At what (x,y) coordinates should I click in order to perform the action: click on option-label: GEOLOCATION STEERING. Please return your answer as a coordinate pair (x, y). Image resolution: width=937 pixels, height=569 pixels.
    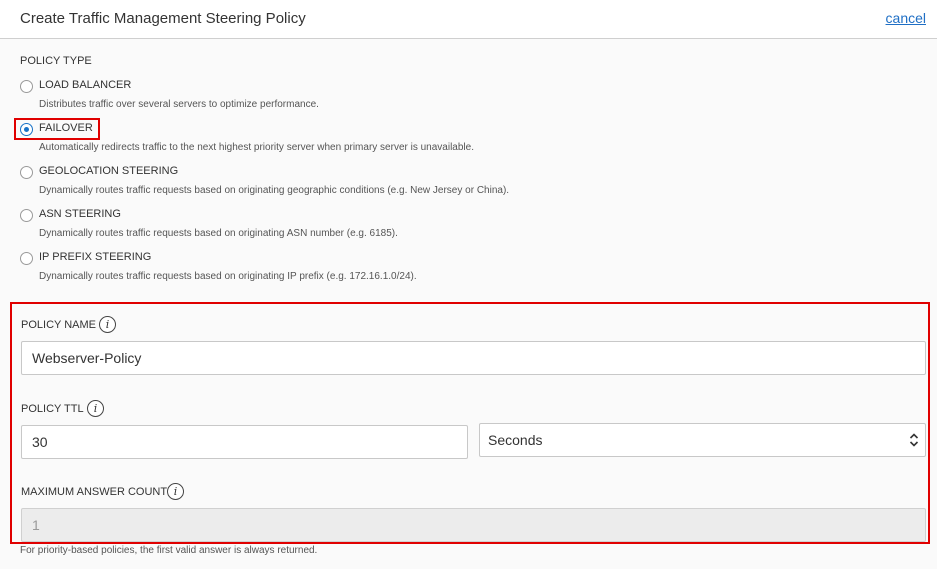
    Looking at the image, I should click on (109, 171).